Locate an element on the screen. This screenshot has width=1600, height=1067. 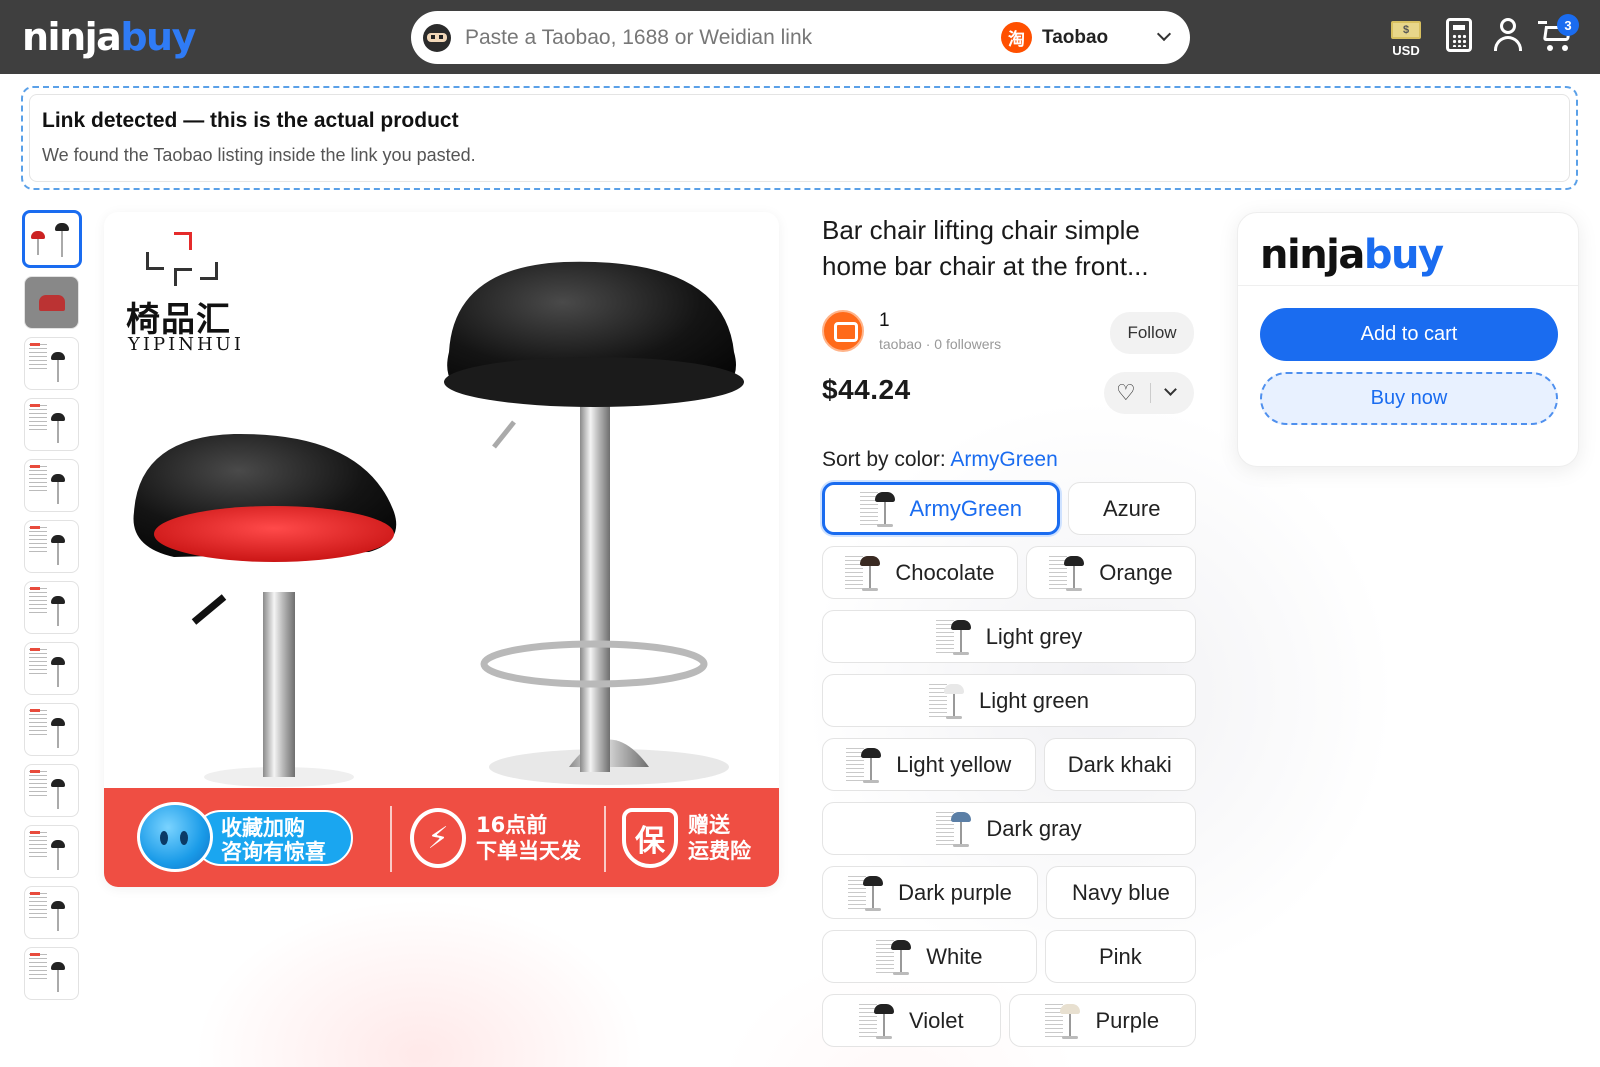
currency-label: USD is located at coordinates (1406, 50).